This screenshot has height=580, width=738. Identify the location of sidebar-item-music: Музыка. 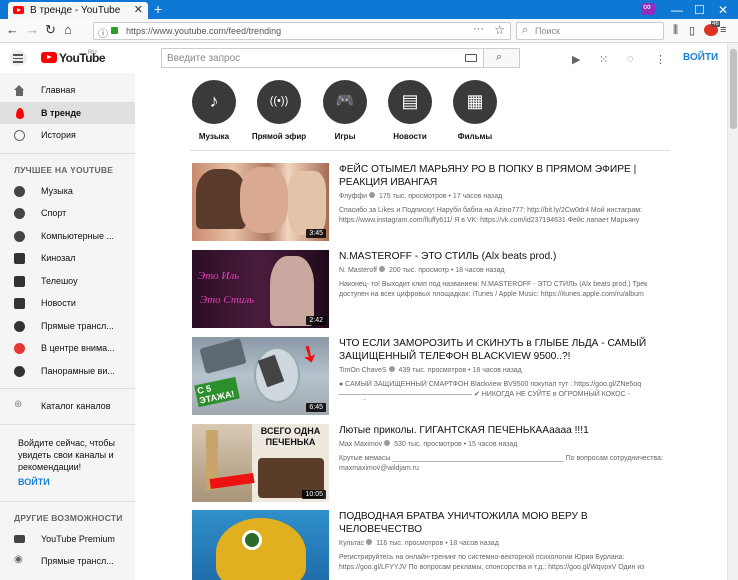
(67, 191).